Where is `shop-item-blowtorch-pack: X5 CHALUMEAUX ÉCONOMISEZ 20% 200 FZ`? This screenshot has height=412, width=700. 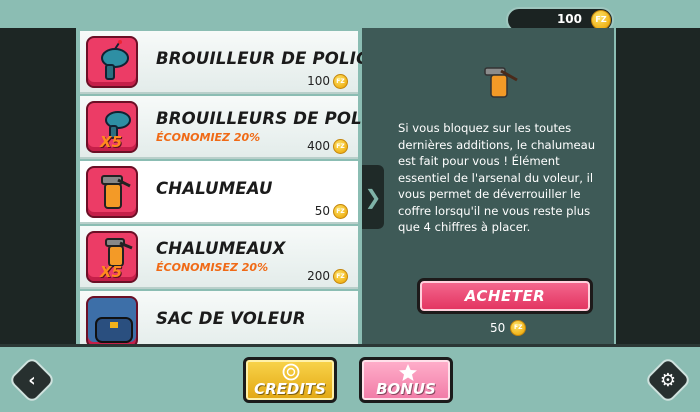 shop-item-blowtorch-pack: X5 CHALUMEAUX ÉCONOMISEZ 20% 200 FZ is located at coordinates (219, 257).